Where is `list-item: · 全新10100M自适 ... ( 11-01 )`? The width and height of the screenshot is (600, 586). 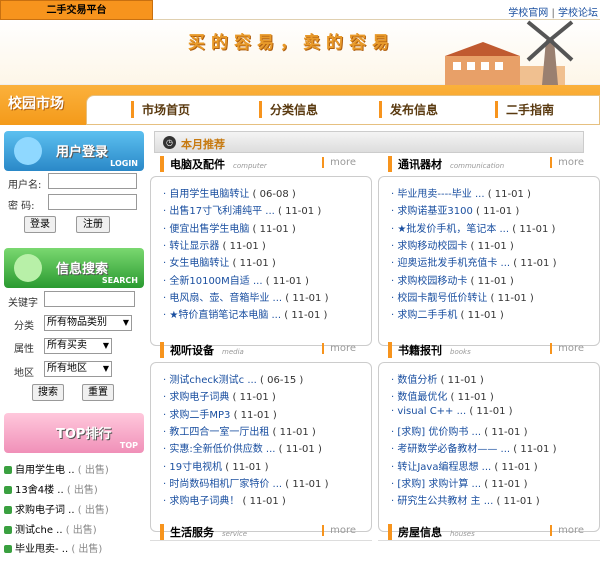 list-item: · 全新10100M自适 ... ( 11-01 ) is located at coordinates (236, 279).